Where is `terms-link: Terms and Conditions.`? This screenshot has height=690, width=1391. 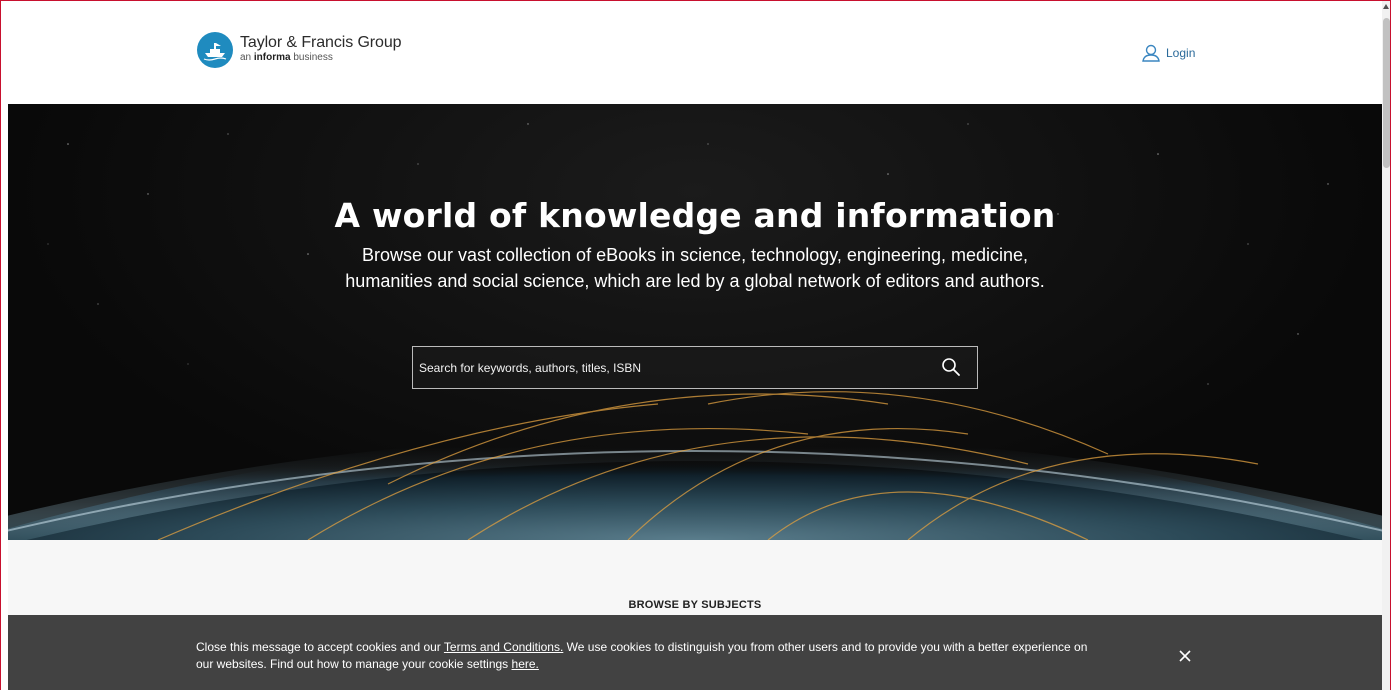
terms-link: Terms and Conditions. is located at coordinates (503, 647).